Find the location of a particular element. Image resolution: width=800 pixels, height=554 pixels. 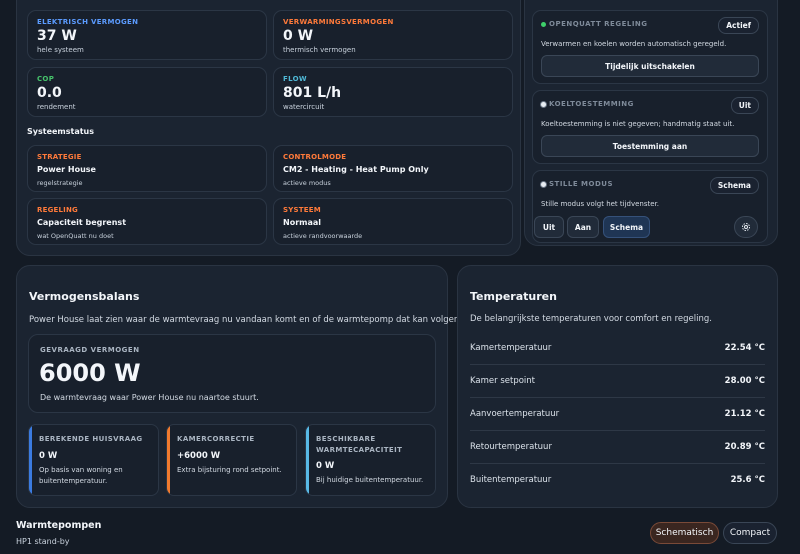

metric-sub: rendement is located at coordinates (56, 107).